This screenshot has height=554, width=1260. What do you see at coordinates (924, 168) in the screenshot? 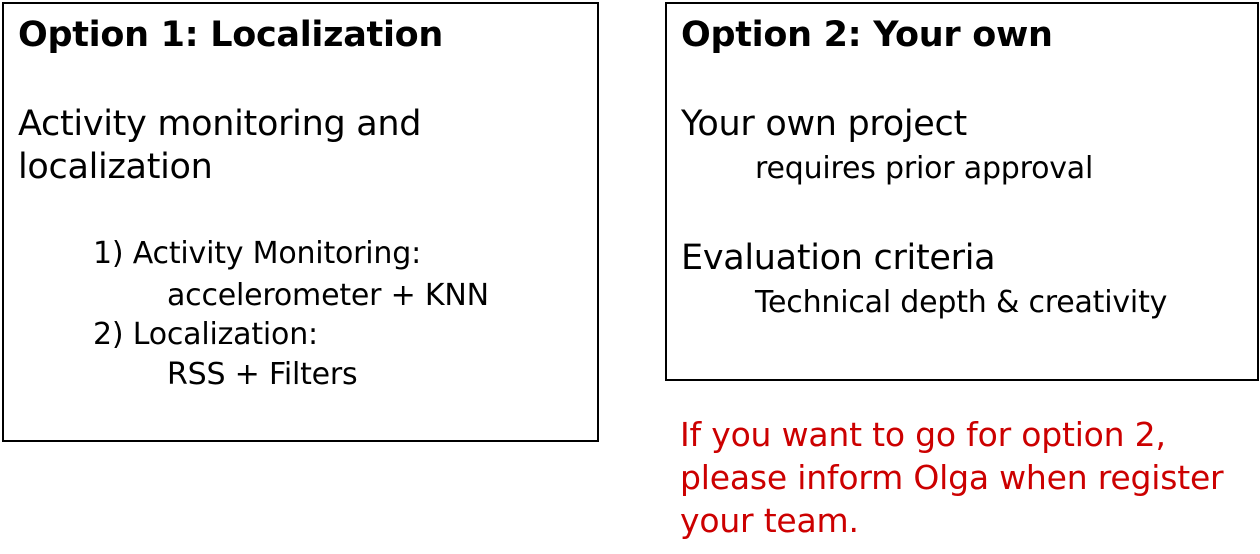
I see `option2-project-detail: requires prior approval` at bounding box center [924, 168].